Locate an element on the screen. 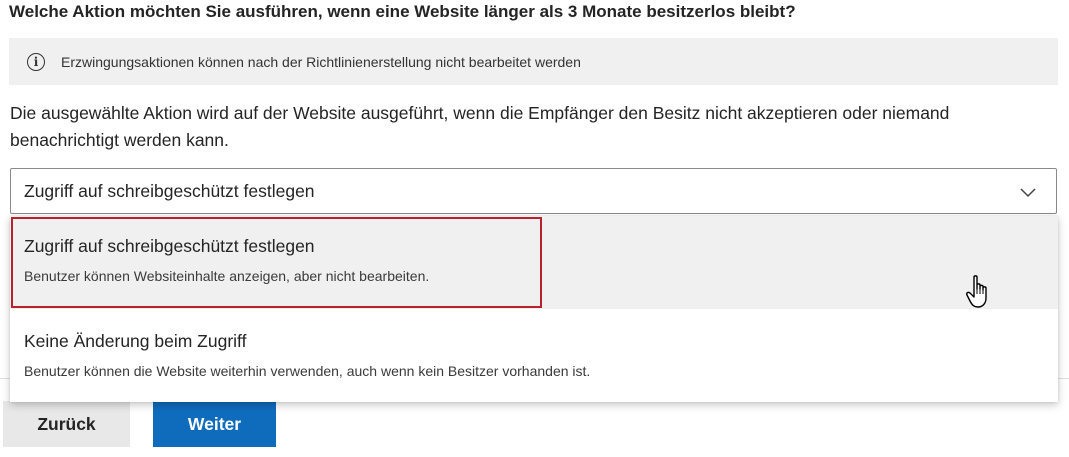  action-dropdown: Zugriff auf schreibgeschützt festlegen is located at coordinates (533, 191).